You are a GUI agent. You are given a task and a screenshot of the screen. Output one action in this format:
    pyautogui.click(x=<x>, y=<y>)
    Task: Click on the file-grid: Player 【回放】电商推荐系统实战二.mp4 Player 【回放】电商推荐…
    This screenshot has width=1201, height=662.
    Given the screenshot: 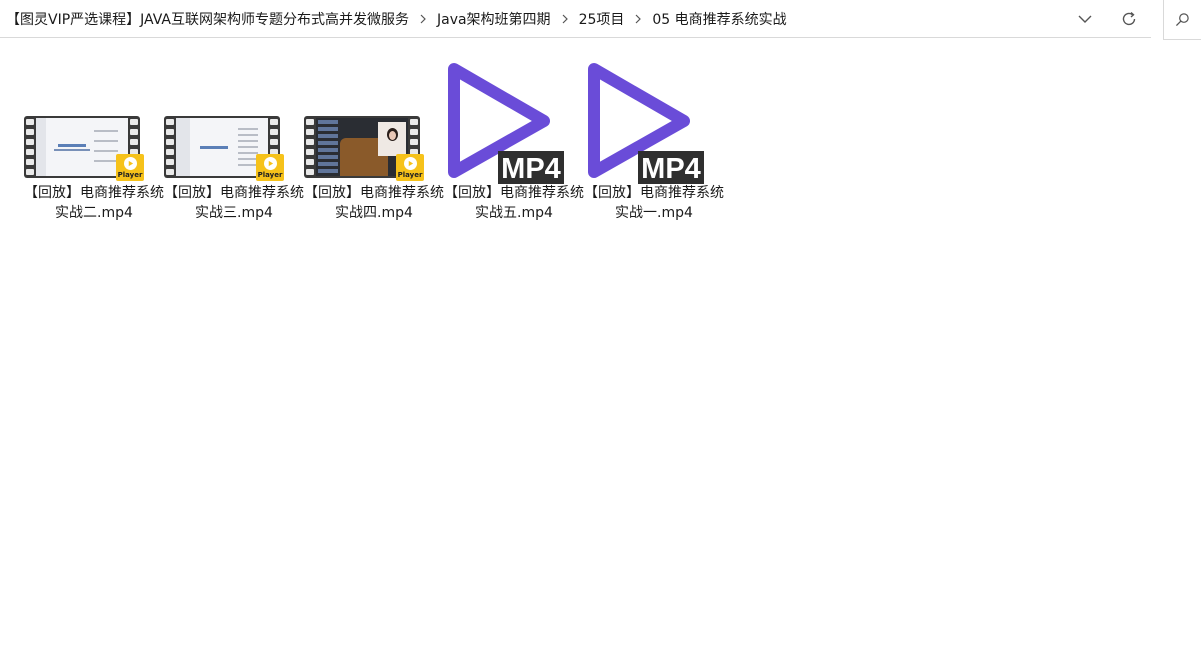 What is the action you would take?
    pyautogui.click(x=374, y=140)
    